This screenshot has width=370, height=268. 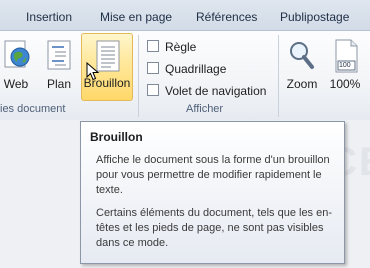 What do you see at coordinates (302, 84) in the screenshot?
I see `zoom-label: Zoom` at bounding box center [302, 84].